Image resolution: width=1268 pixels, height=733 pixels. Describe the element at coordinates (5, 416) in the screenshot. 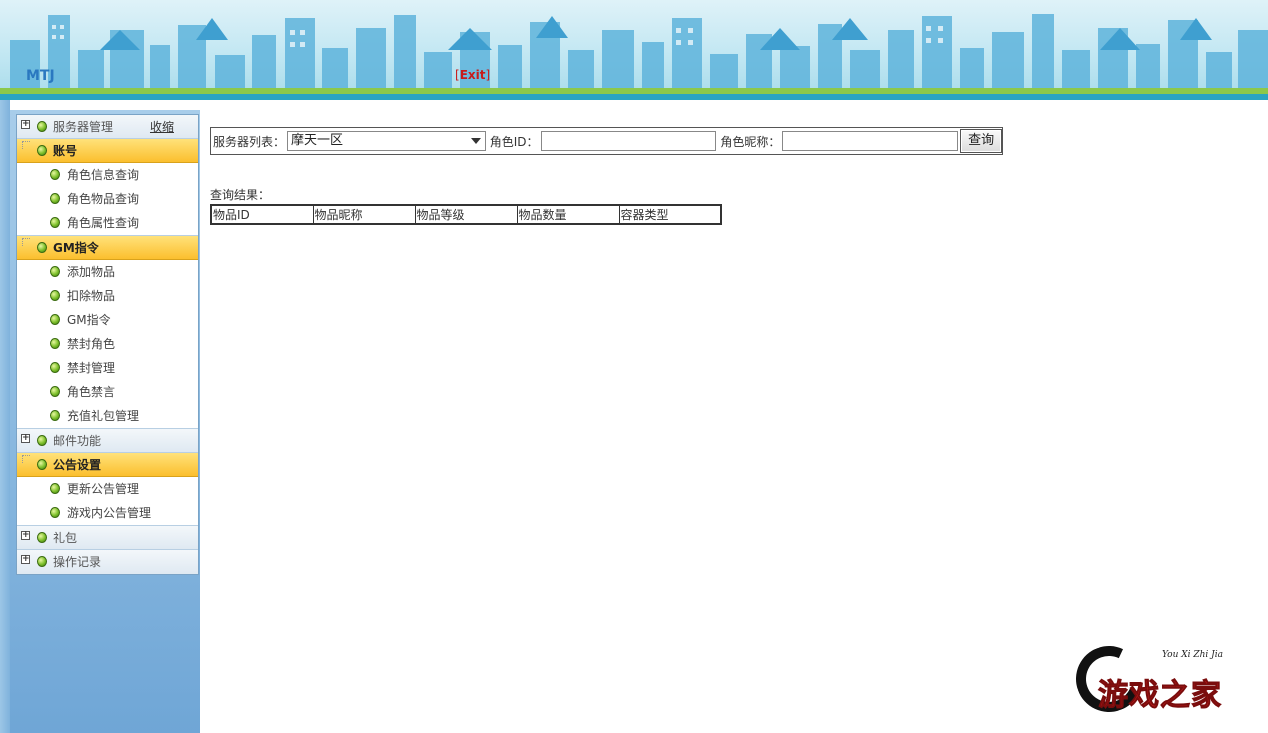

I see `sidebar-rail` at that location.